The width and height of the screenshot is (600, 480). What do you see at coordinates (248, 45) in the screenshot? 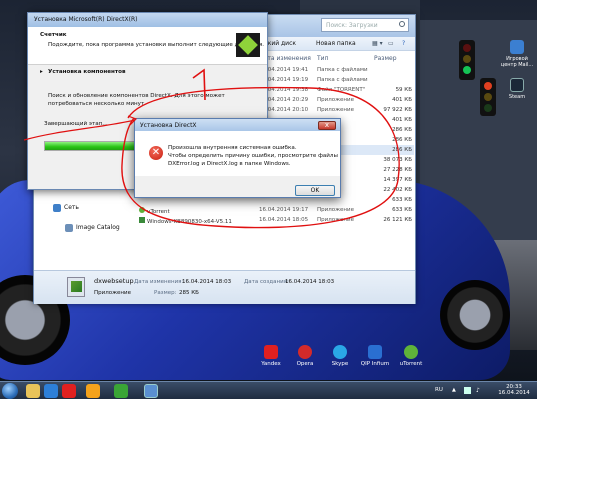
I see `directx-logo-icon` at bounding box center [248, 45].